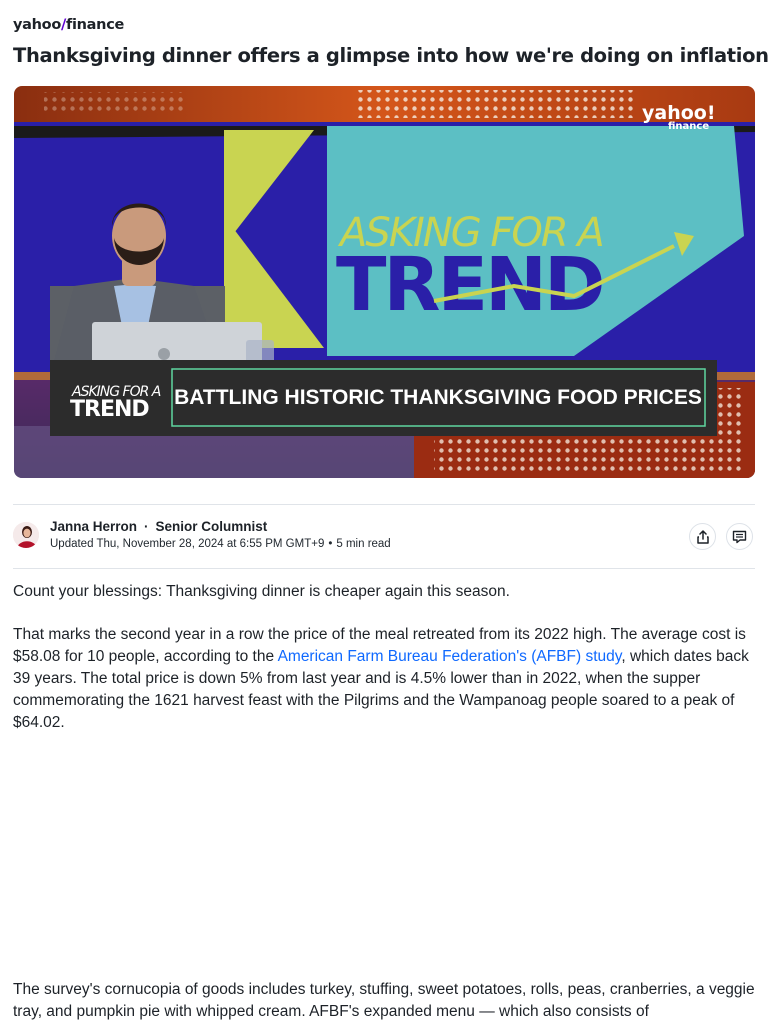  What do you see at coordinates (109, 409) in the screenshot?
I see `lower-third-logo-main: TREND` at bounding box center [109, 409].